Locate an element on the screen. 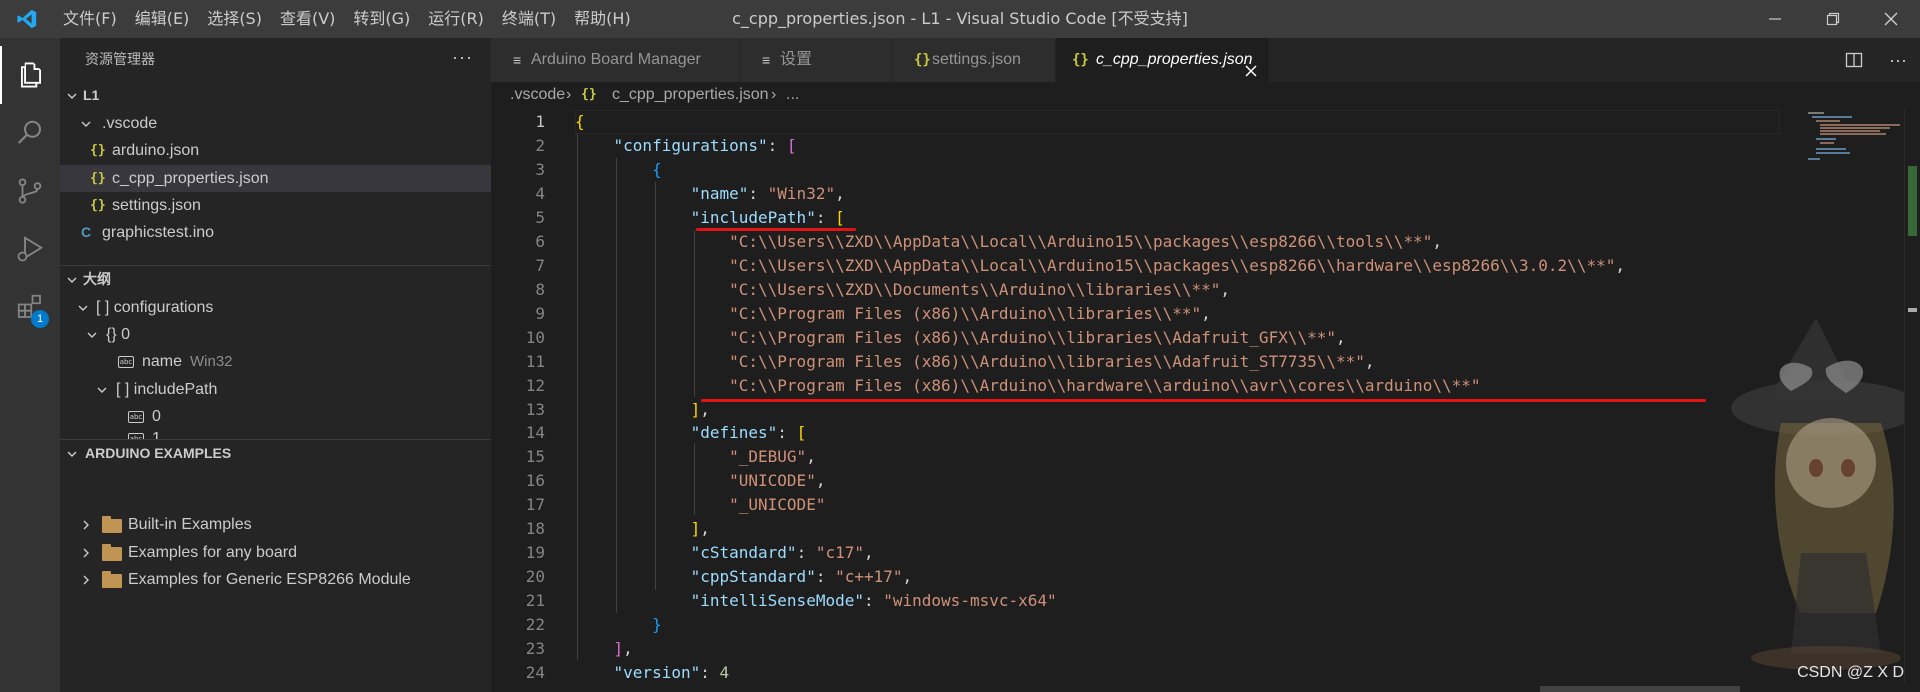  outline-item-path-1: abc 1 is located at coordinates (275, 434).